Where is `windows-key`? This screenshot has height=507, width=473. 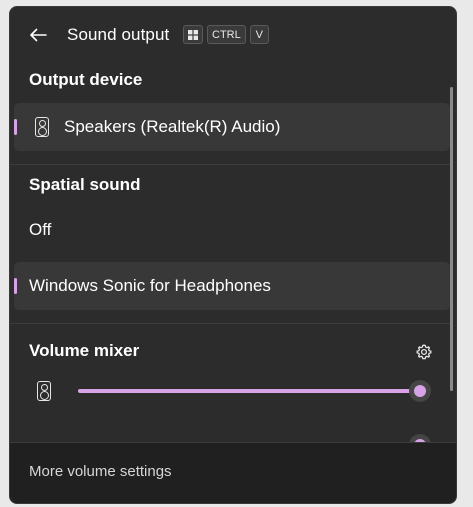 windows-key is located at coordinates (193, 34).